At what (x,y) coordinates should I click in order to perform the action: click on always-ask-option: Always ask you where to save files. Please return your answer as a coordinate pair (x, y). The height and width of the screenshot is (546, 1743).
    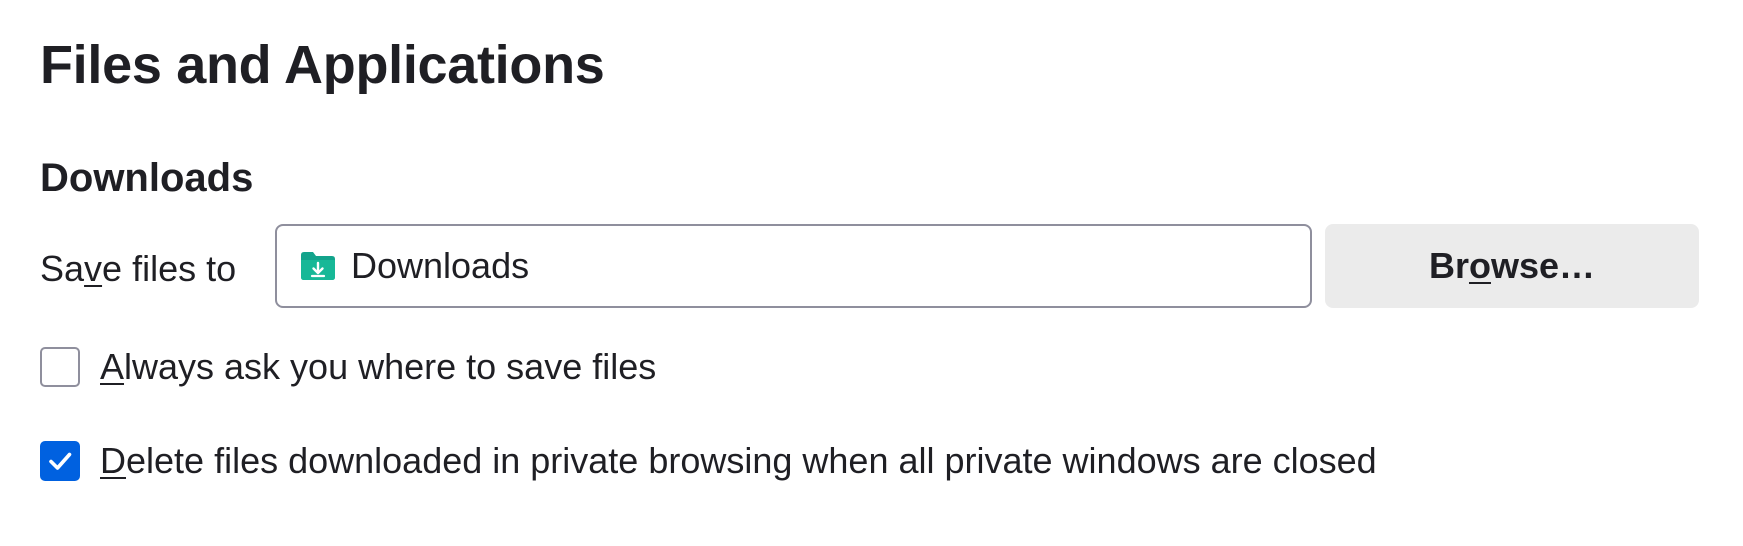
    Looking at the image, I should click on (348, 367).